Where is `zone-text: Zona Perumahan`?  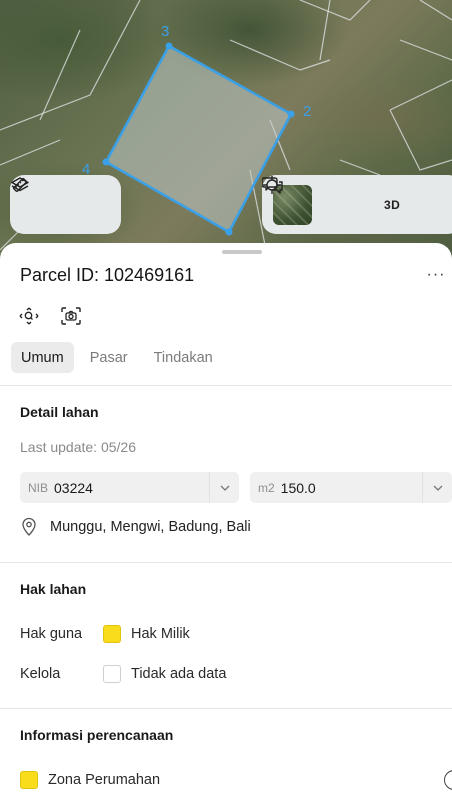
zone-text: Zona Perumahan is located at coordinates (104, 780).